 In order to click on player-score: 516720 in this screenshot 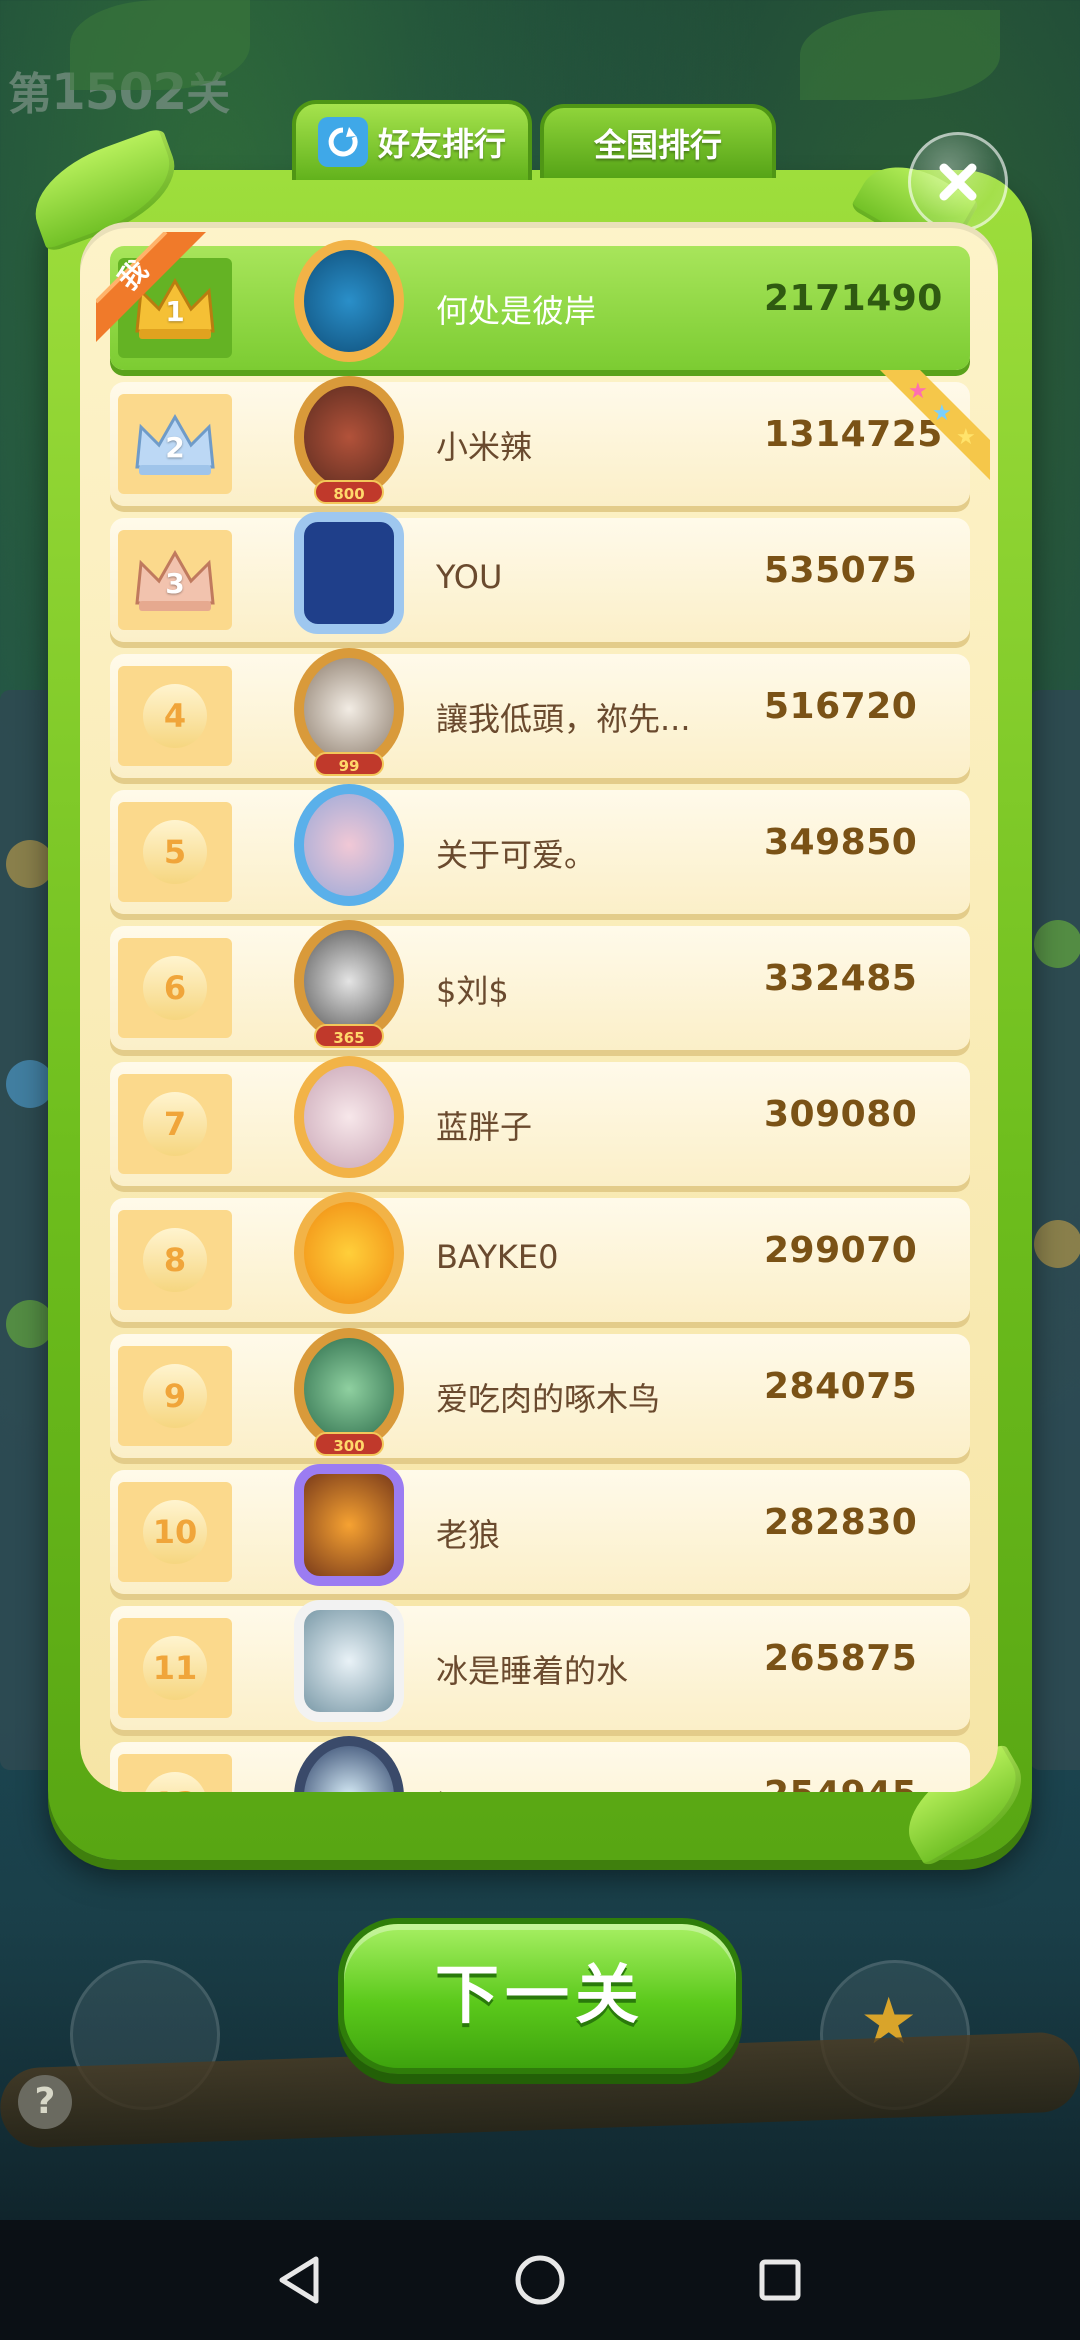, I will do `click(841, 706)`.